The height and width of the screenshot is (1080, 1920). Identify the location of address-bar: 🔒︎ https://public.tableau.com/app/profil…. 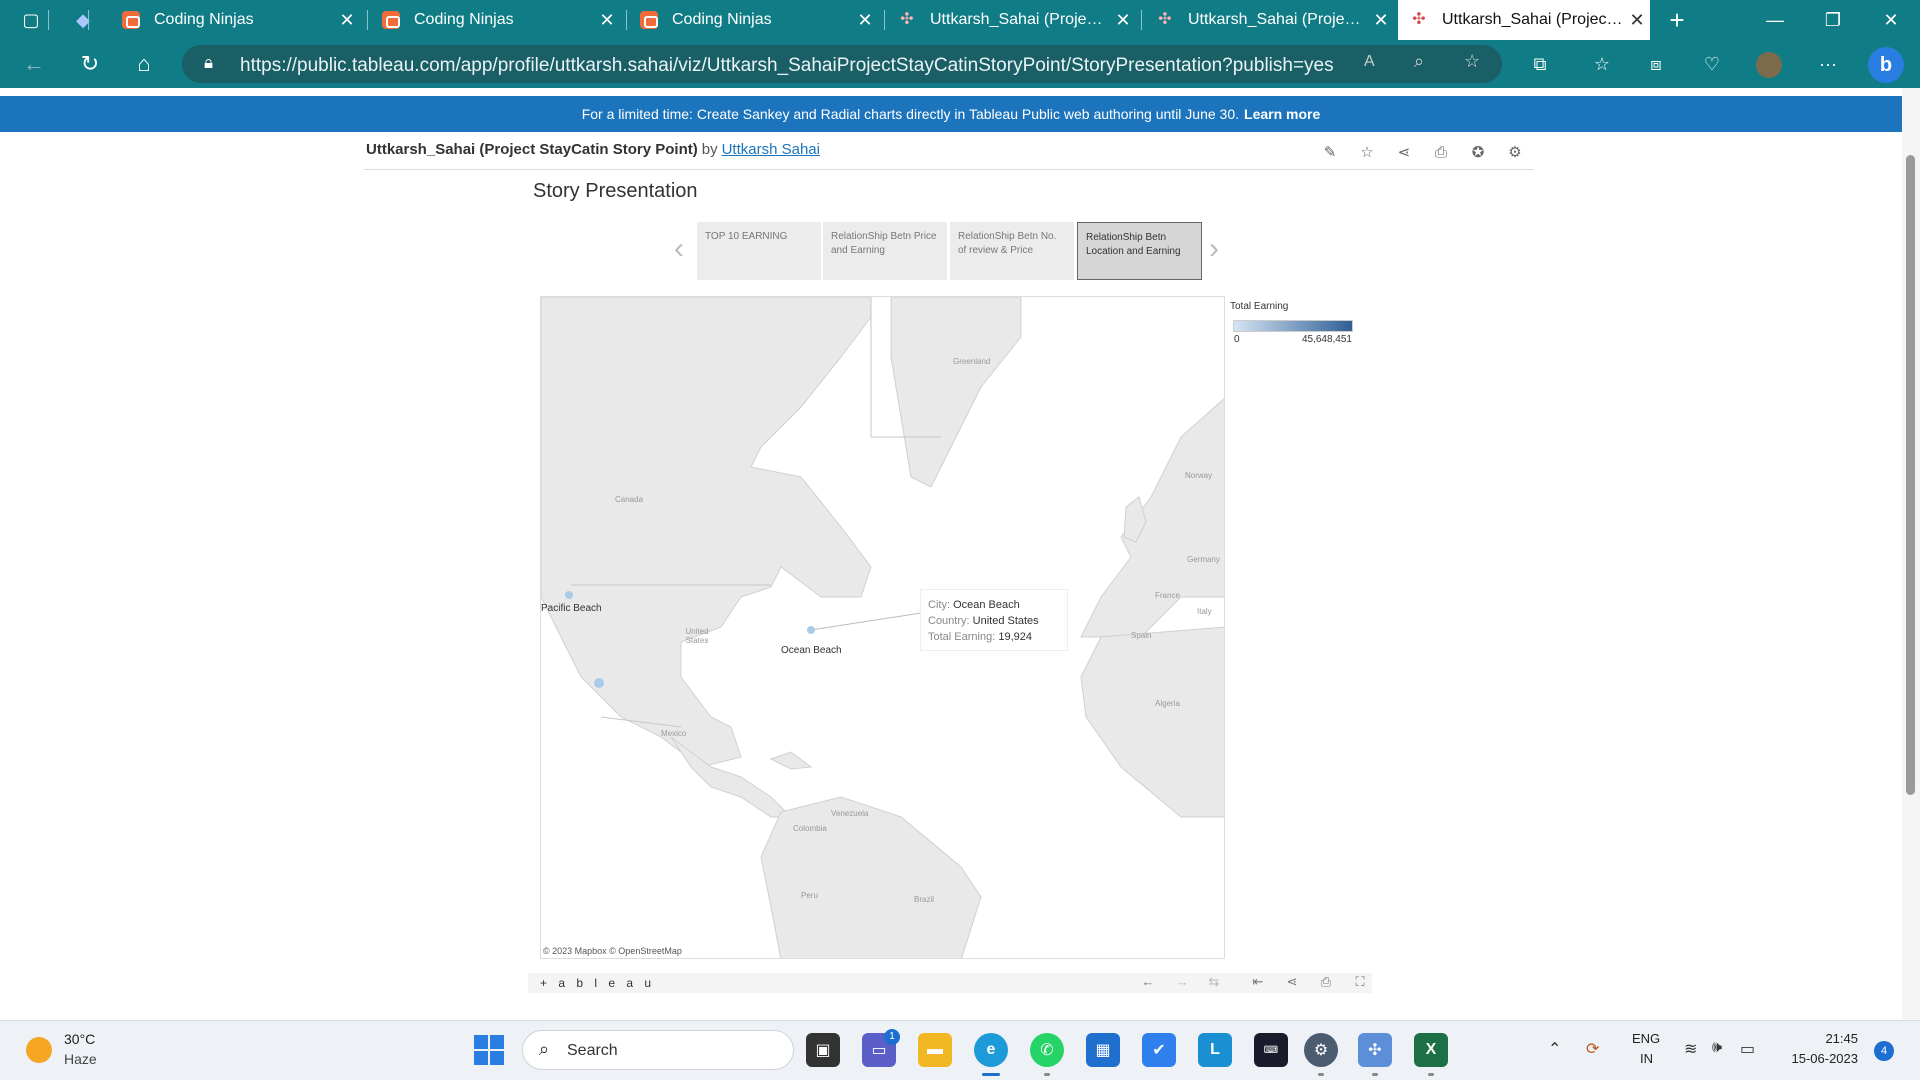
(842, 64).